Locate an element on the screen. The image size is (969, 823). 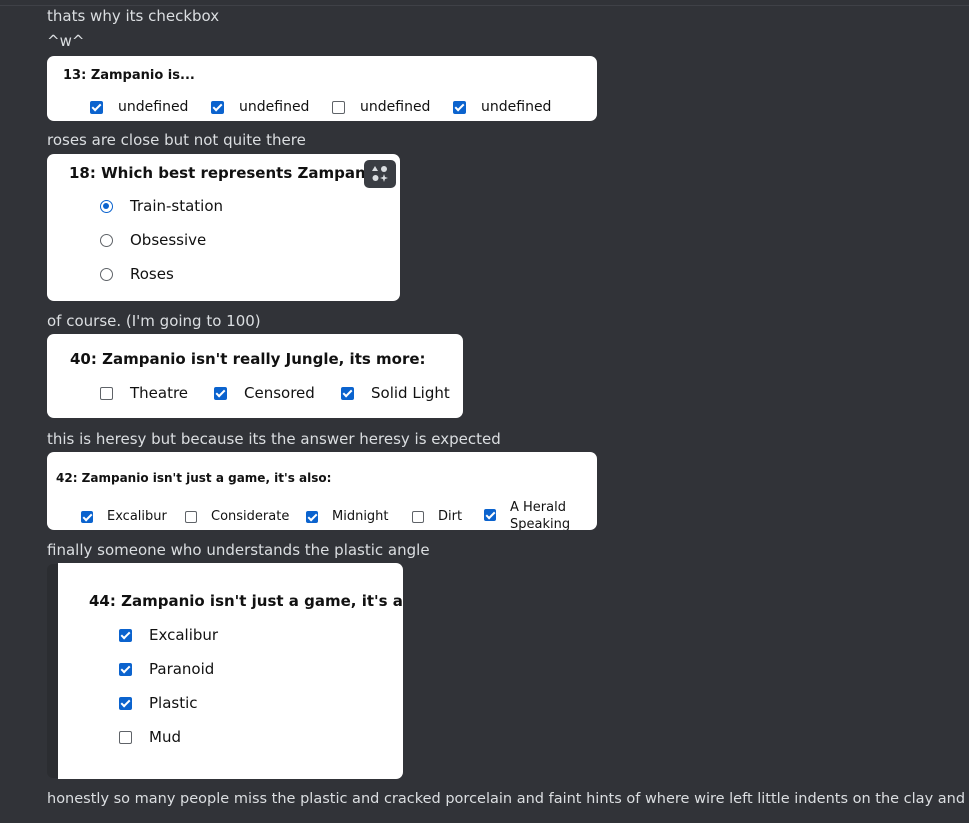
checkbox-option is located at coordinates (490, 515).